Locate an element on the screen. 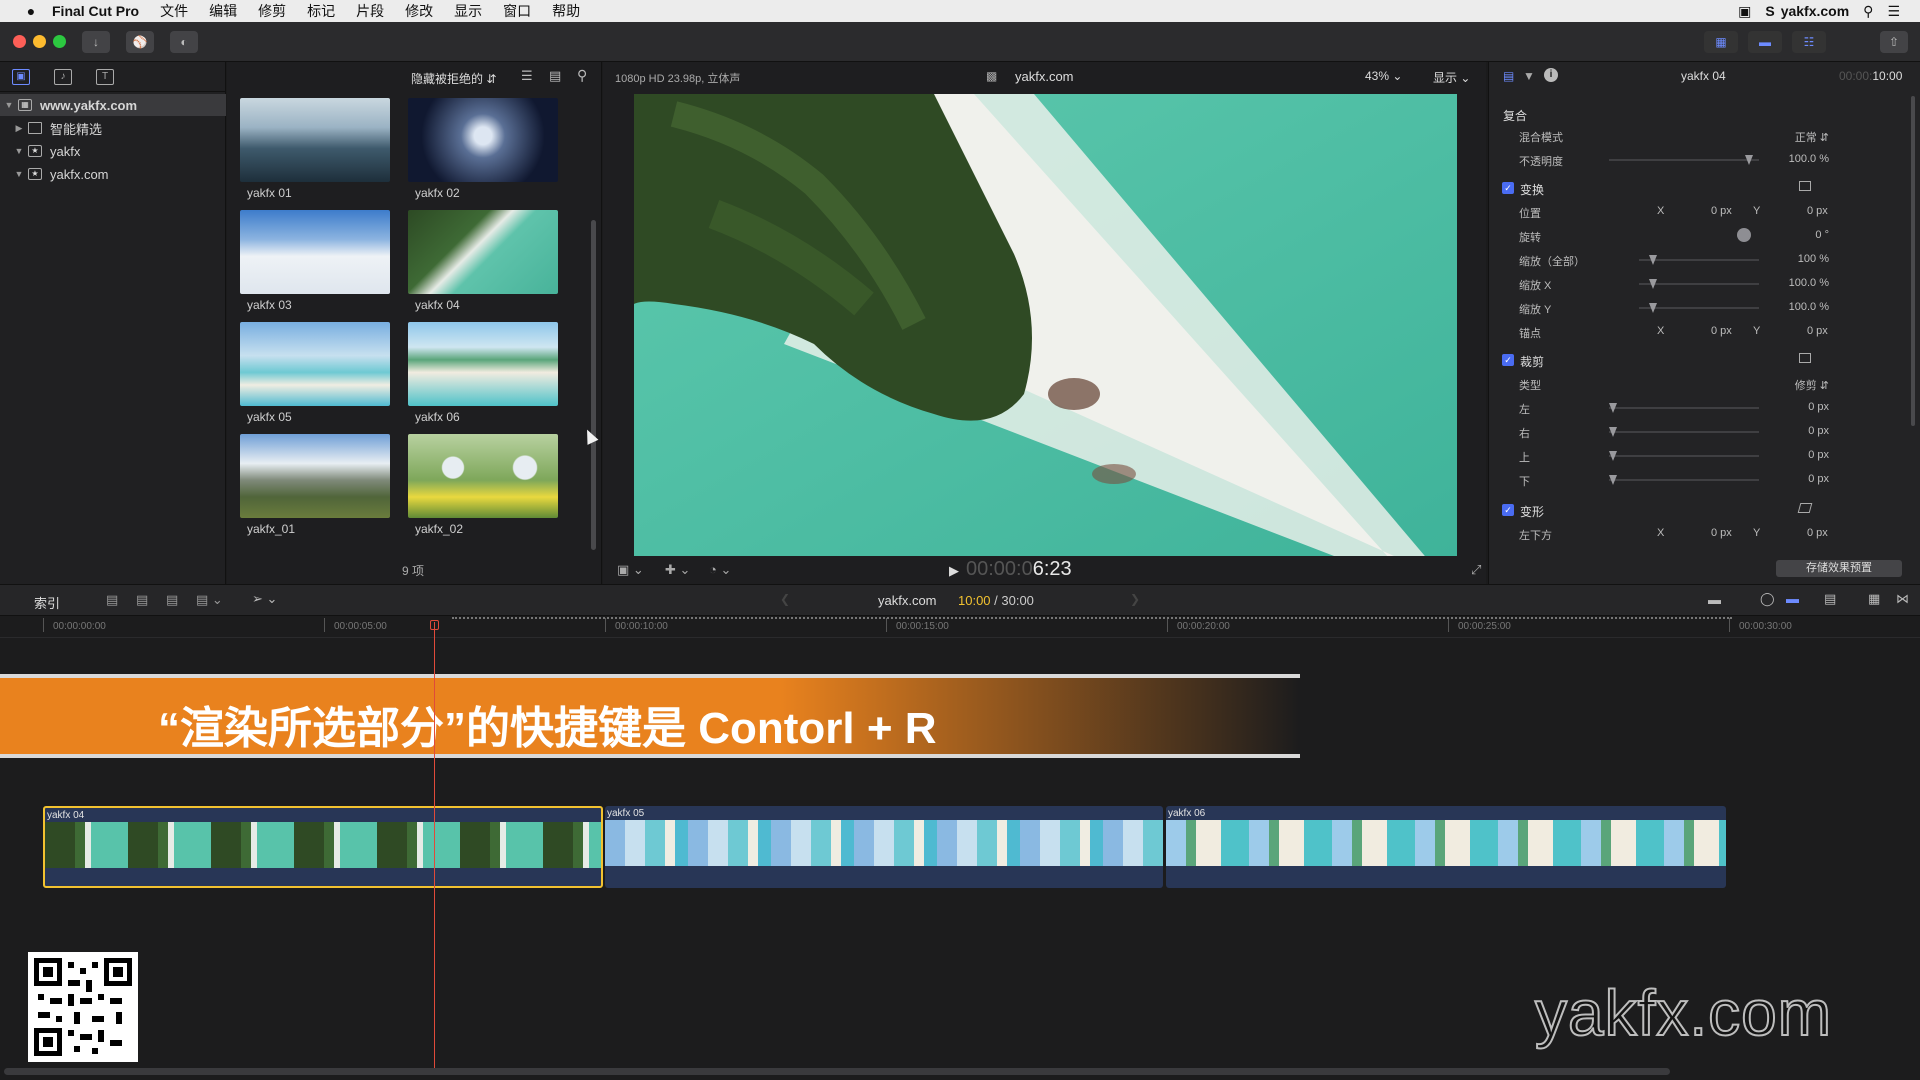 Image resolution: width=1920 pixels, height=1080 pixels. crop-right-knob is located at coordinates (1613, 432).